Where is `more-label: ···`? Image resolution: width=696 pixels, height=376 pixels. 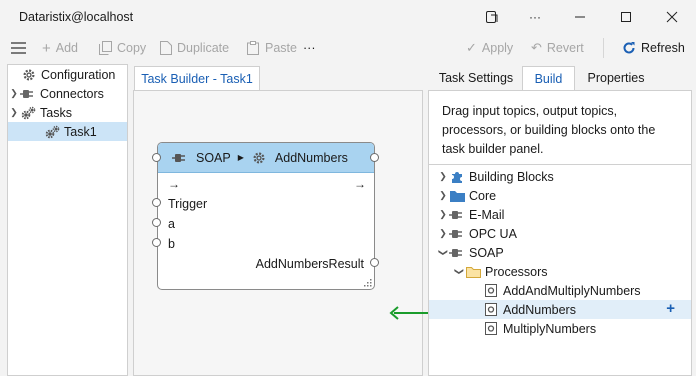 more-label: ··· is located at coordinates (309, 48).